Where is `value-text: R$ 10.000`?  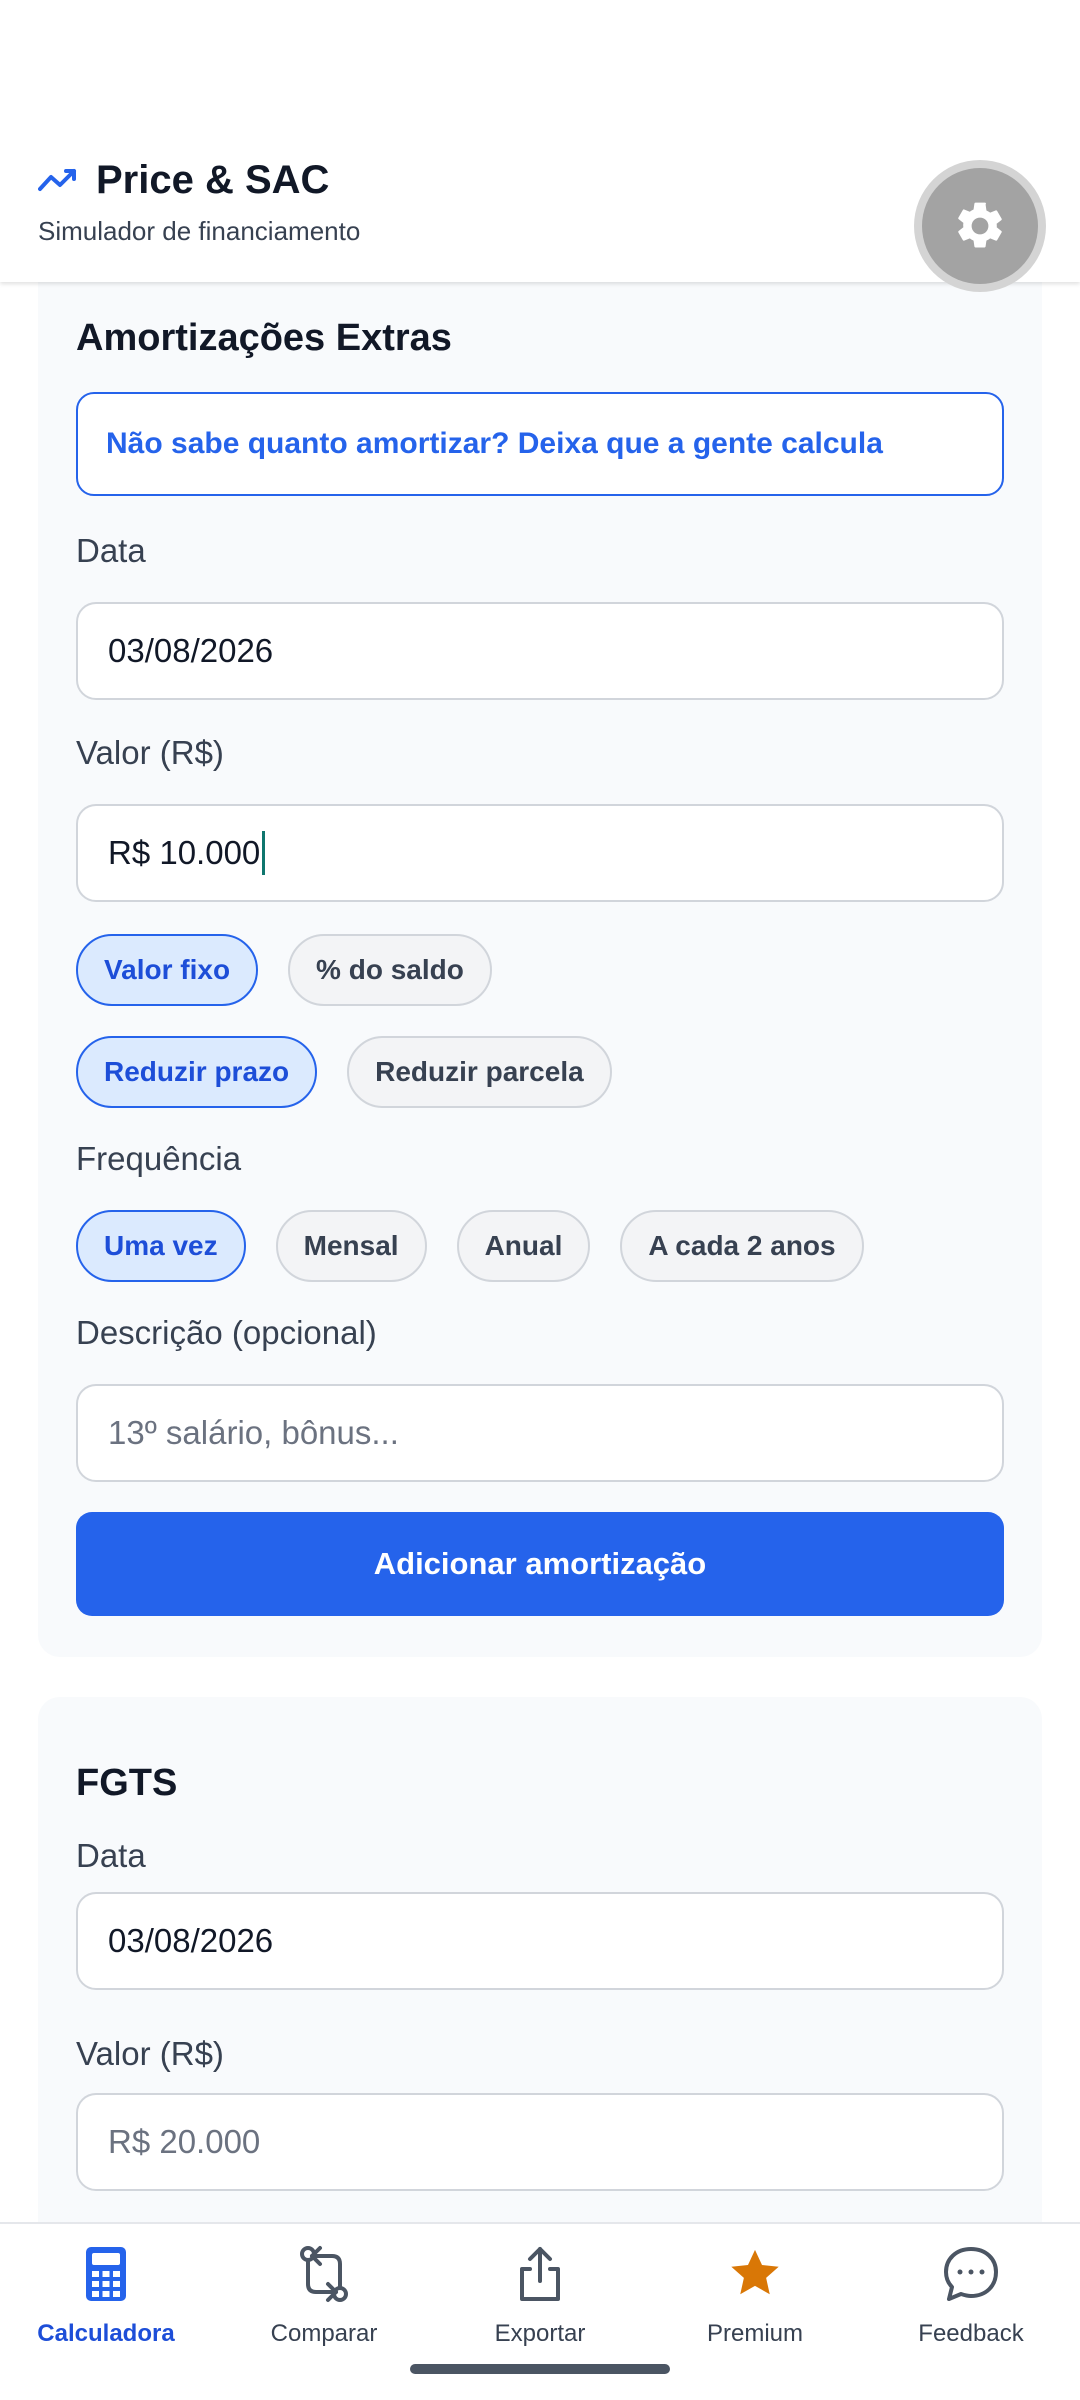
value-text: R$ 10.000 is located at coordinates (184, 852).